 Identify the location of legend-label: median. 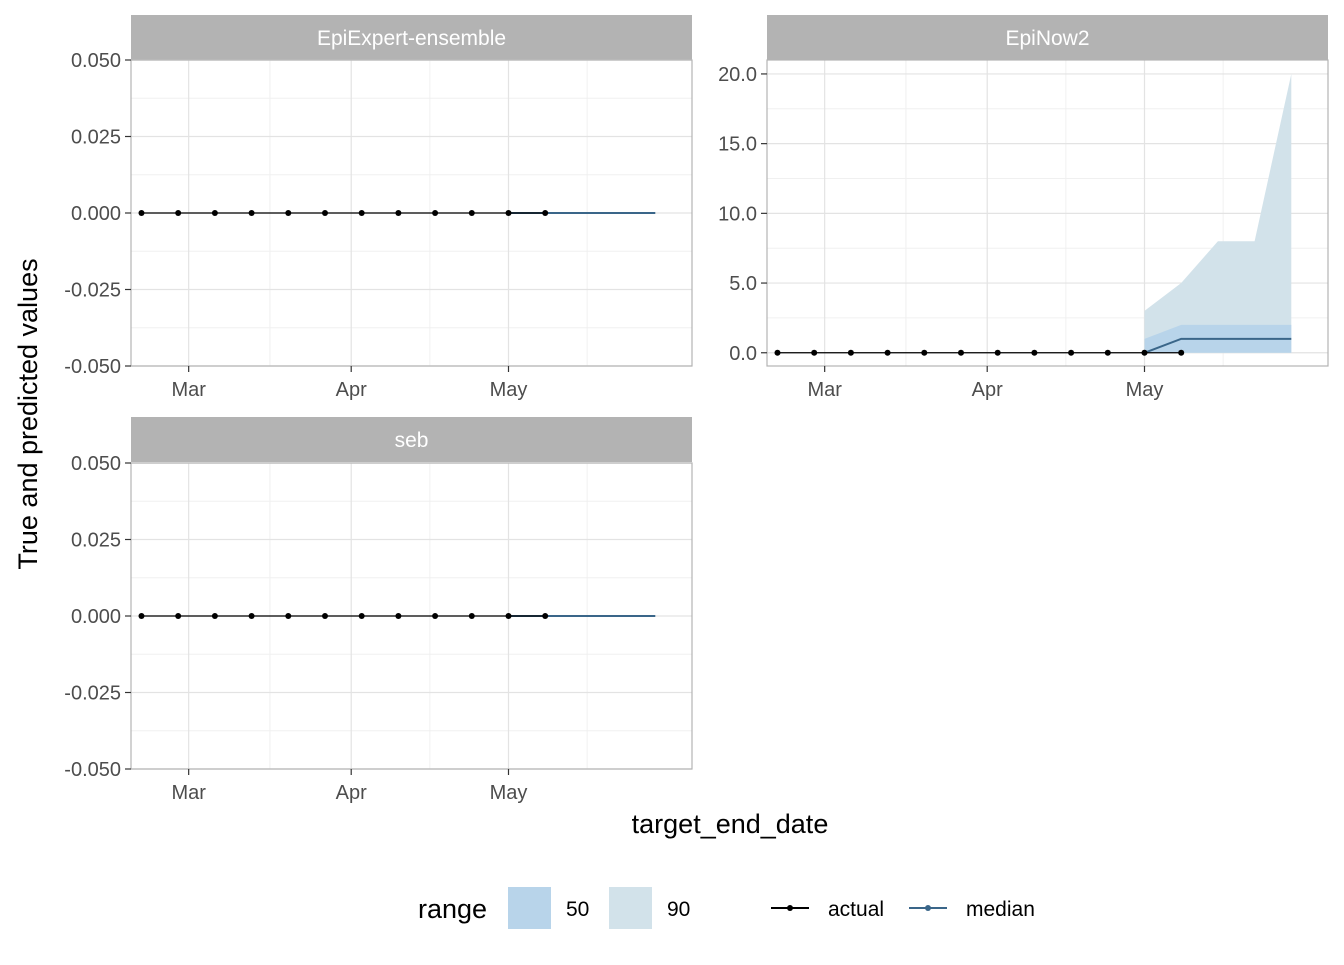
(1000, 909).